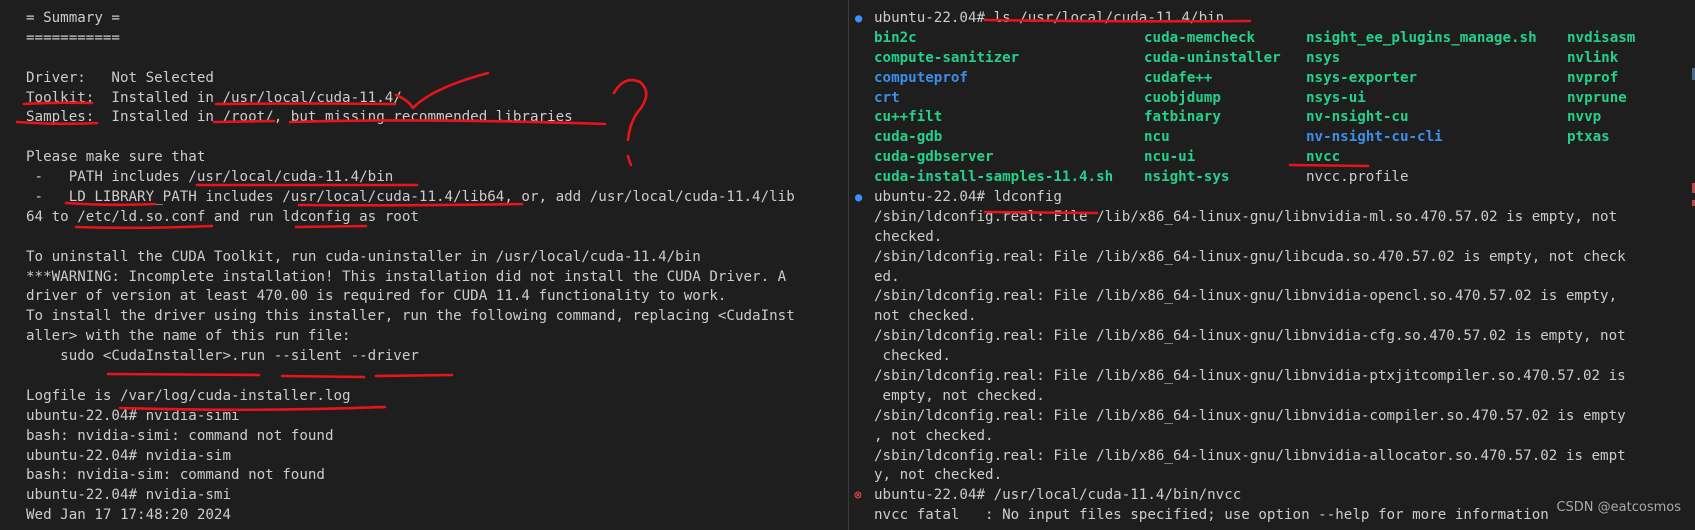 The image size is (1695, 530). What do you see at coordinates (1618, 507) in the screenshot?
I see `watermark: CSDN @eatcosmos` at bounding box center [1618, 507].